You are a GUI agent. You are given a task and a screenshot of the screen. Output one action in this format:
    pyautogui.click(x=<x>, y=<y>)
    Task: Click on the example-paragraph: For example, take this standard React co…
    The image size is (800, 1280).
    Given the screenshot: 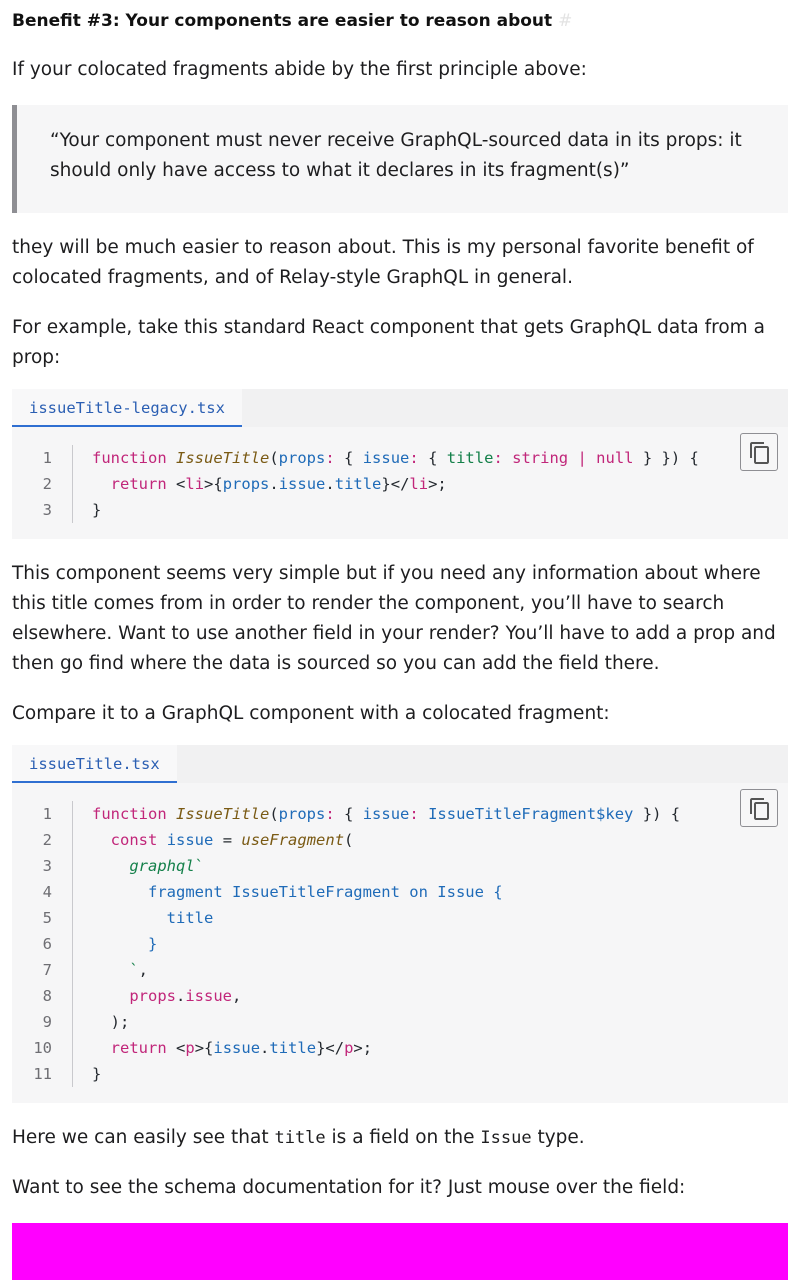 What is the action you would take?
    pyautogui.click(x=388, y=342)
    